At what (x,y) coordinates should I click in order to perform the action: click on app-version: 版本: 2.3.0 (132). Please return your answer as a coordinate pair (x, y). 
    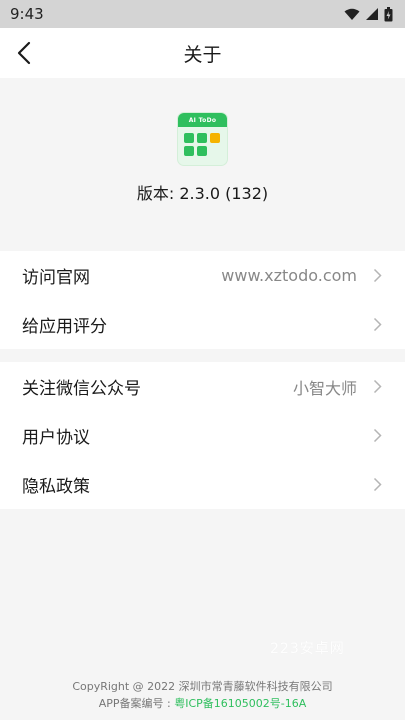
    Looking at the image, I should click on (202, 193).